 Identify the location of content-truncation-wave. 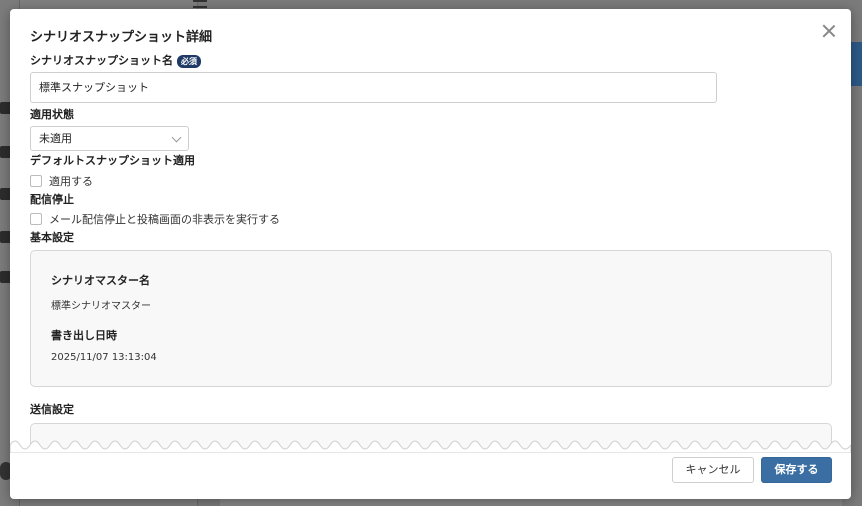
(430, 446).